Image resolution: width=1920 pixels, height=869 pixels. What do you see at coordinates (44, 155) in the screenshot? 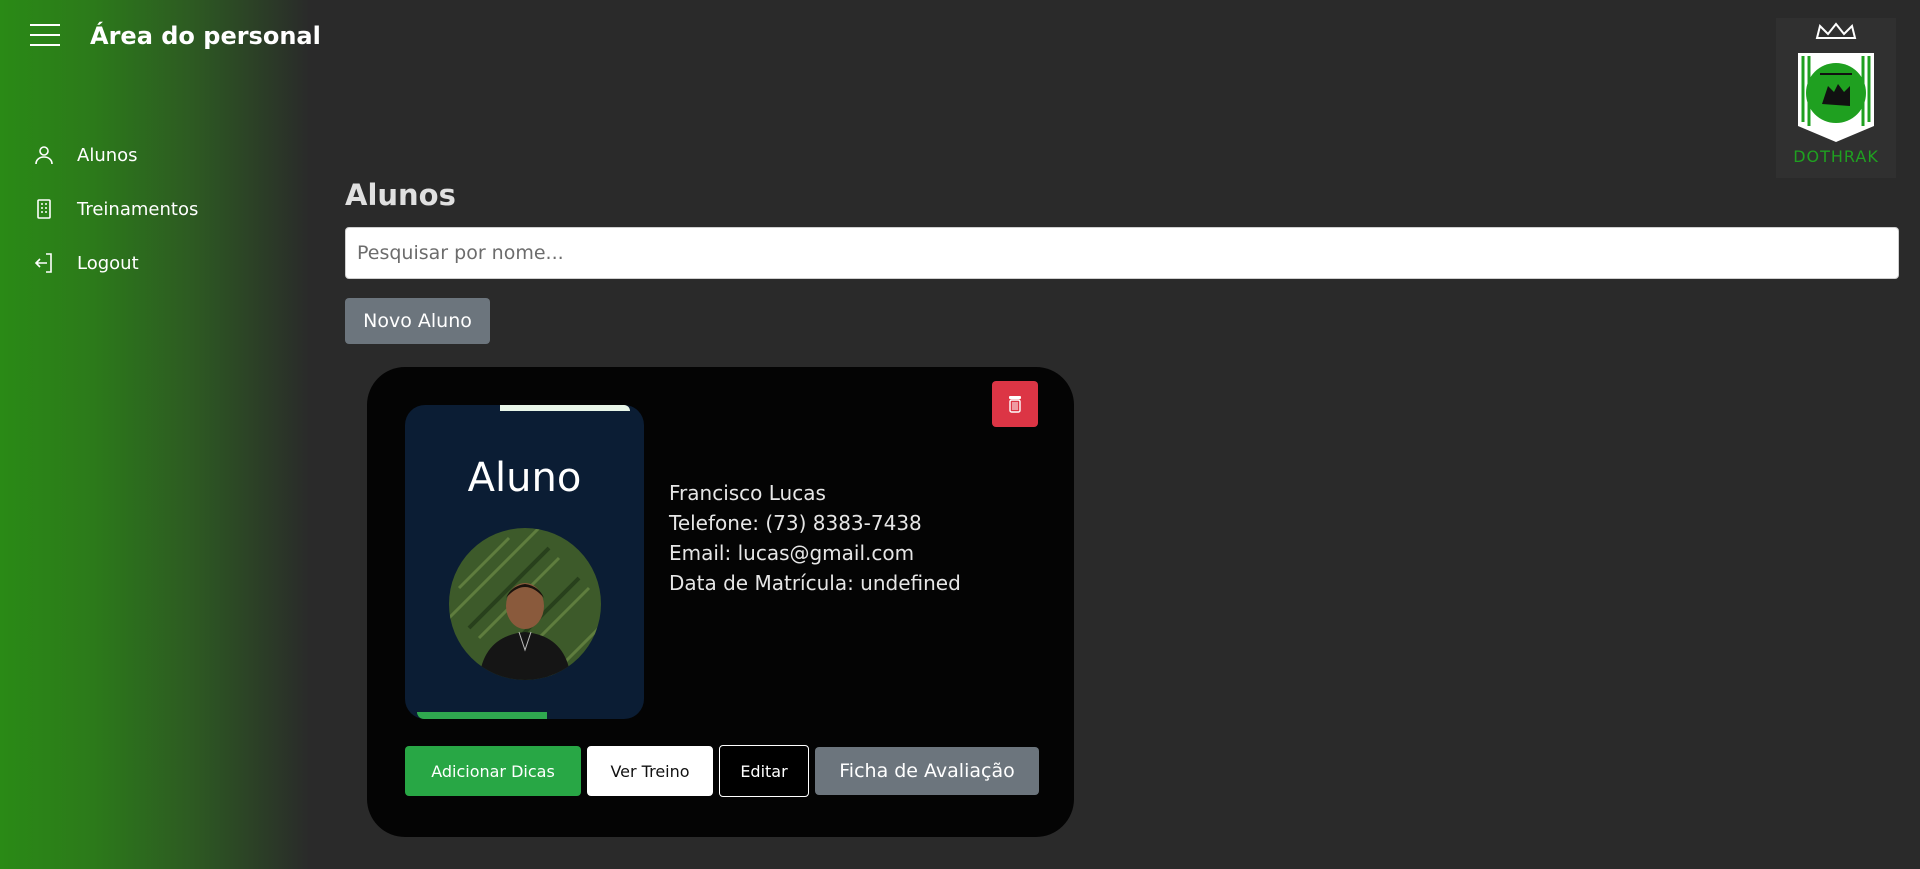
I see `user-icon` at bounding box center [44, 155].